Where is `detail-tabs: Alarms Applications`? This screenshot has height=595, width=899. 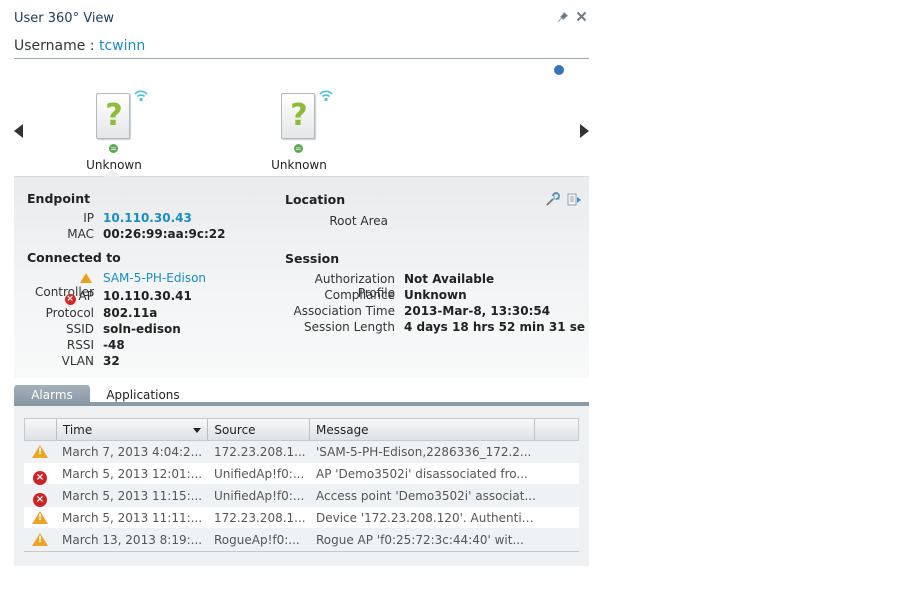
detail-tabs: Alarms Applications is located at coordinates (301, 395).